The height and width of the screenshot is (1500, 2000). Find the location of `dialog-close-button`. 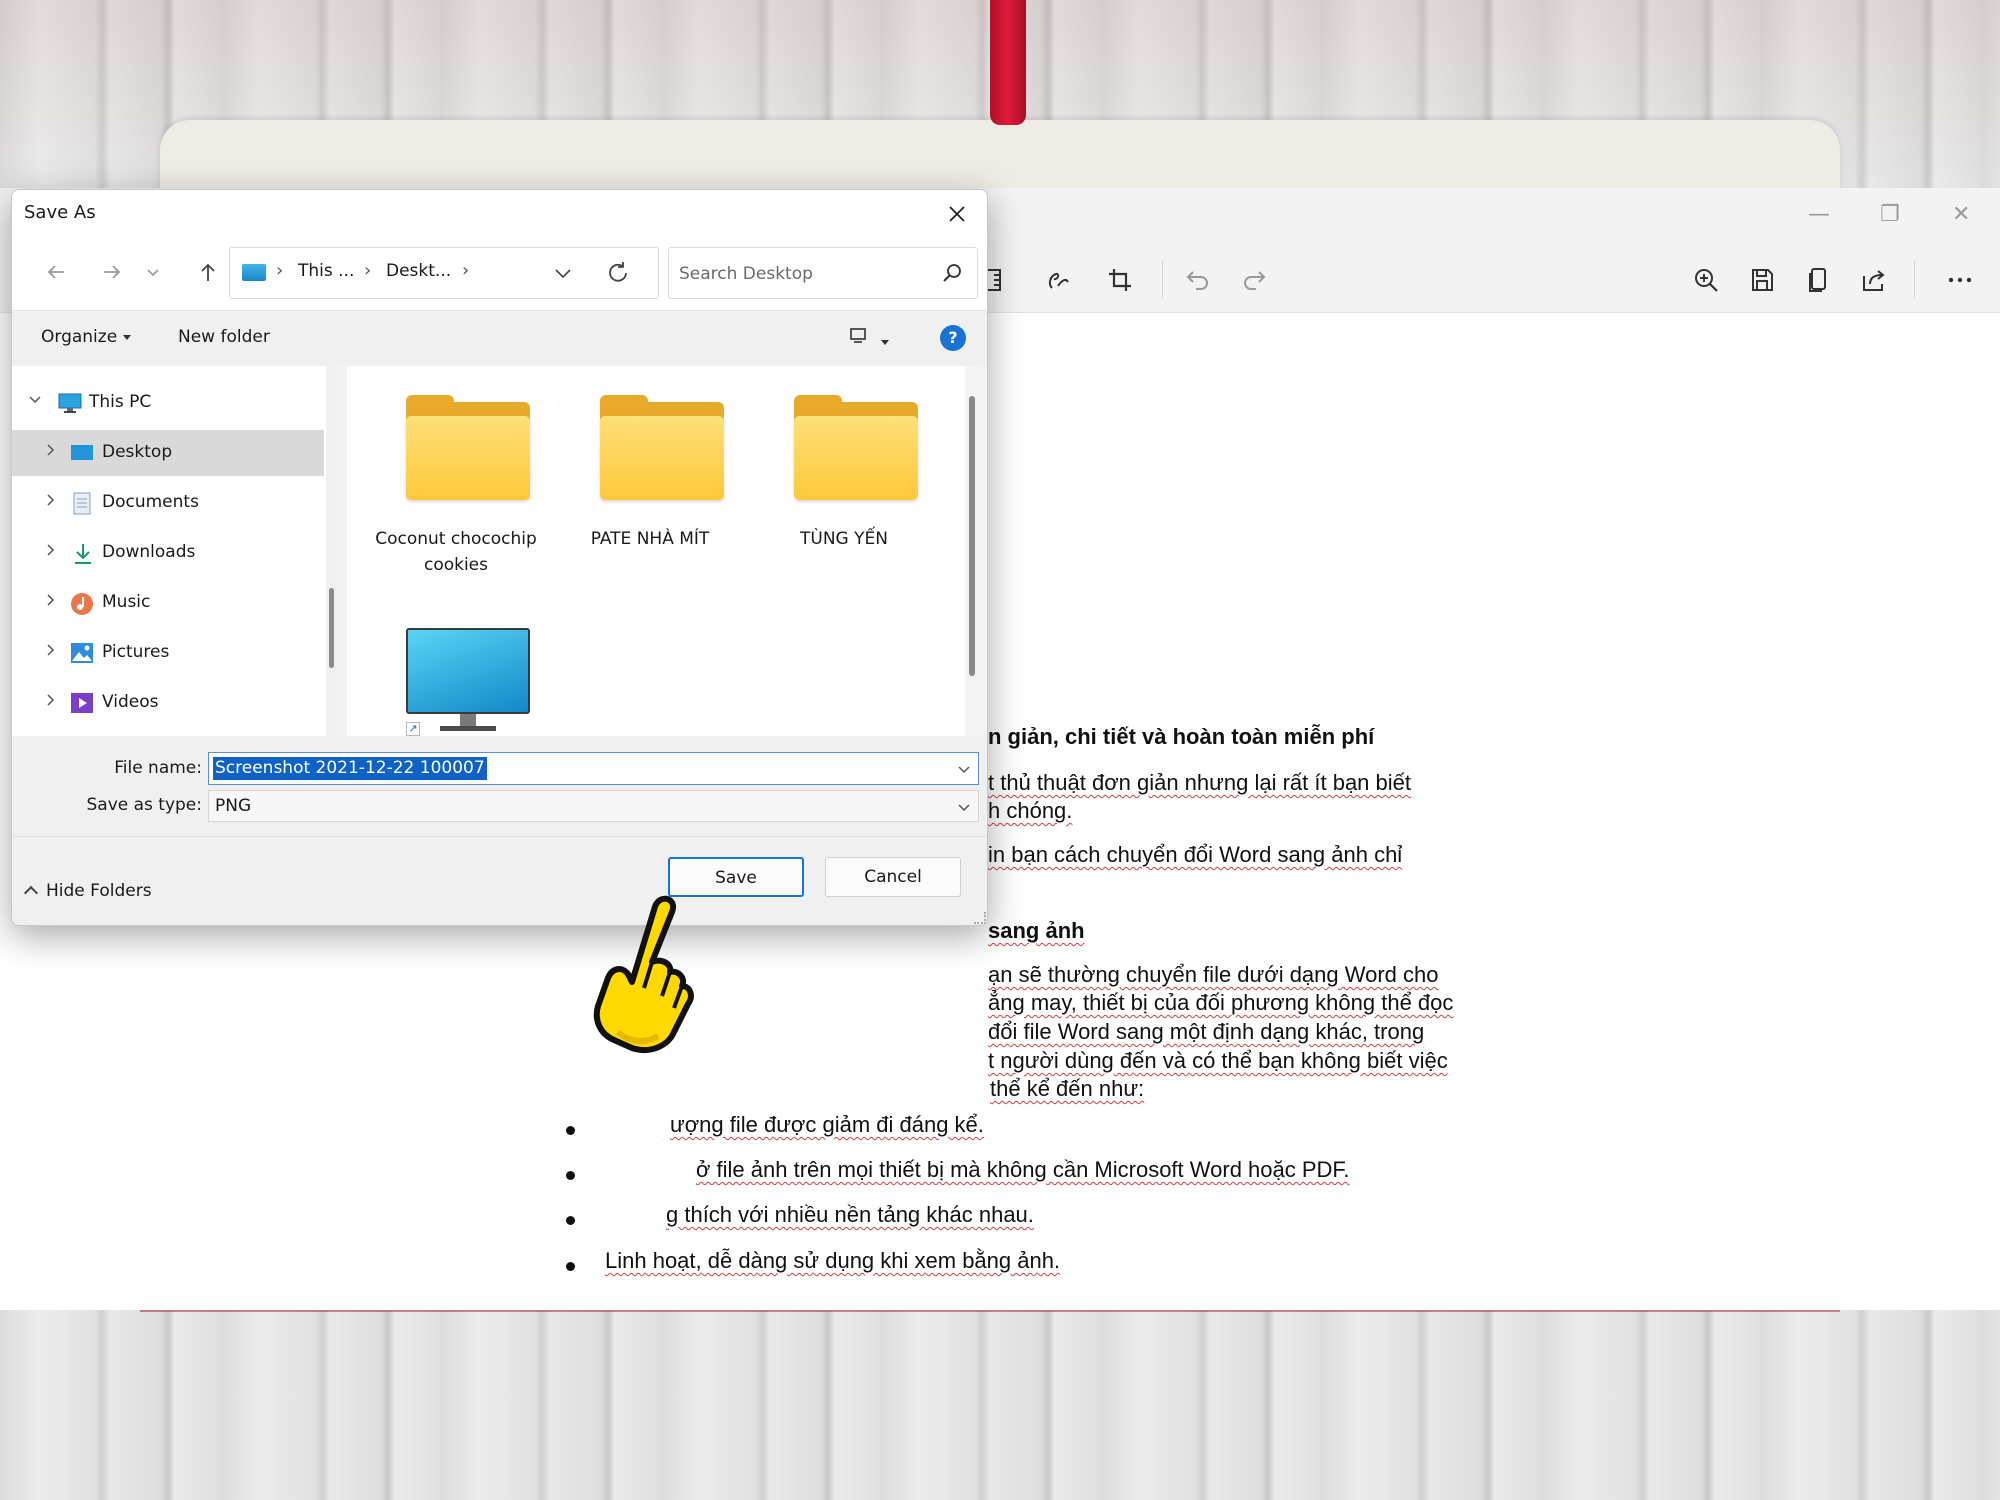

dialog-close-button is located at coordinates (957, 214).